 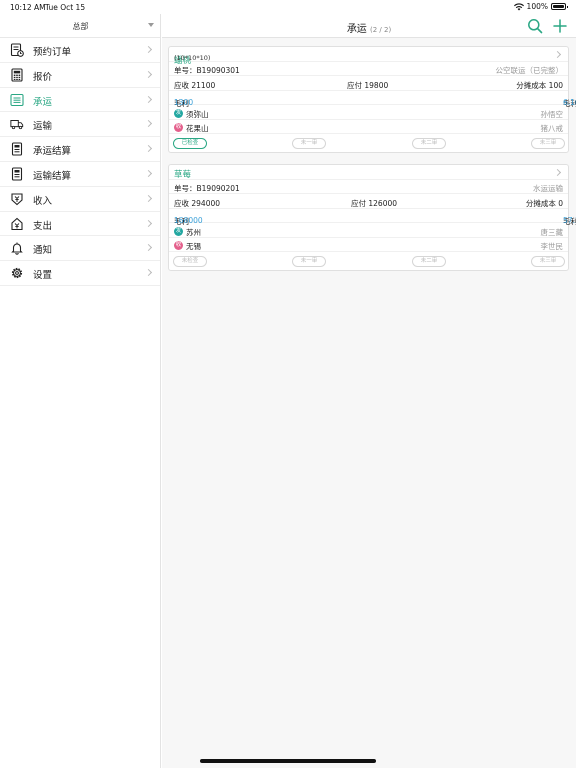 I want to click on sidebar-item-label: 收入, so click(x=43, y=201).